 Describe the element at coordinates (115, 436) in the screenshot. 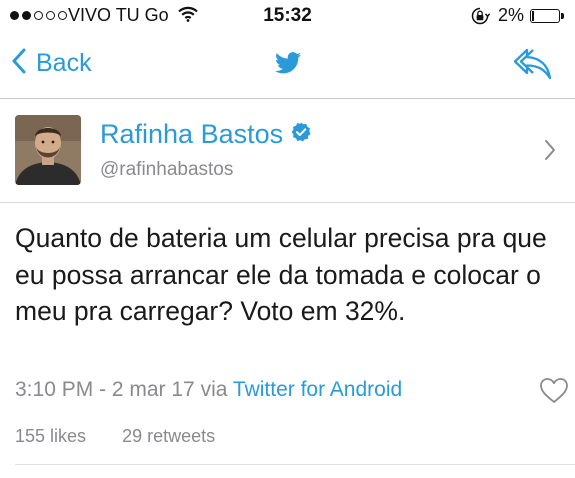

I see `tweet-stats: 155 likes 29 retweets` at that location.